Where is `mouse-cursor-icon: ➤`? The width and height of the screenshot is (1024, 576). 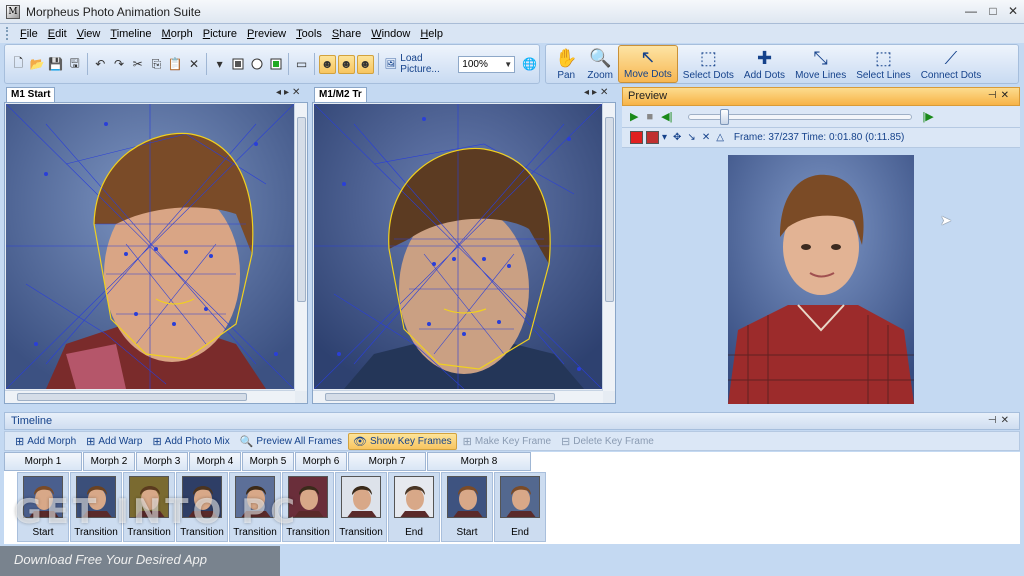
mouse-cursor-icon: ➤ is located at coordinates (946, 220).